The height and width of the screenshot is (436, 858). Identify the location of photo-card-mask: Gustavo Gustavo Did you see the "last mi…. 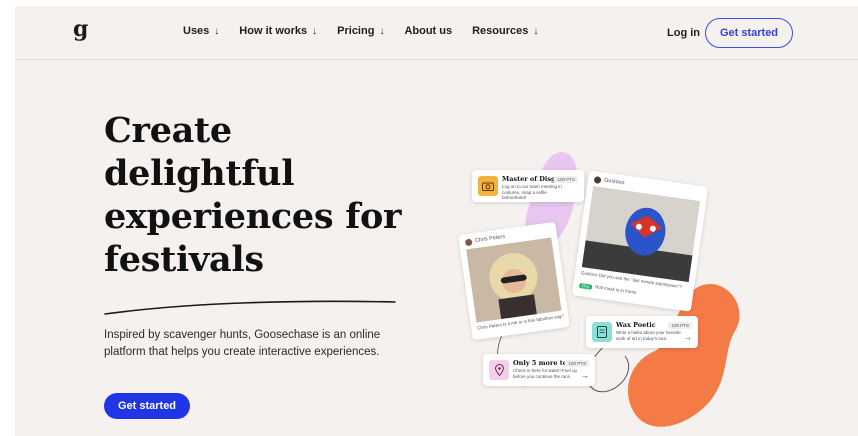
(640, 241).